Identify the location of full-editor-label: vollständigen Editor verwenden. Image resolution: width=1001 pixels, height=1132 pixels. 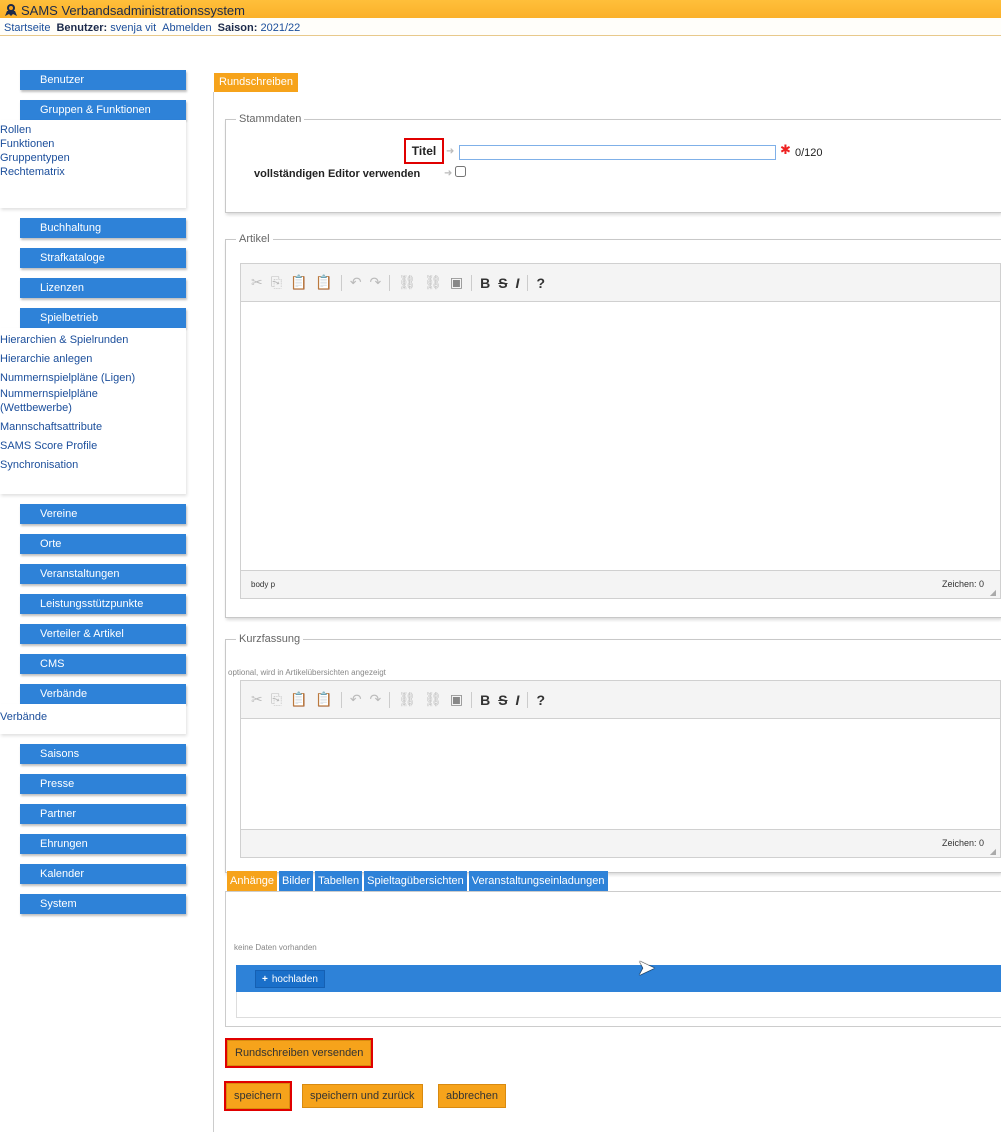
(337, 174).